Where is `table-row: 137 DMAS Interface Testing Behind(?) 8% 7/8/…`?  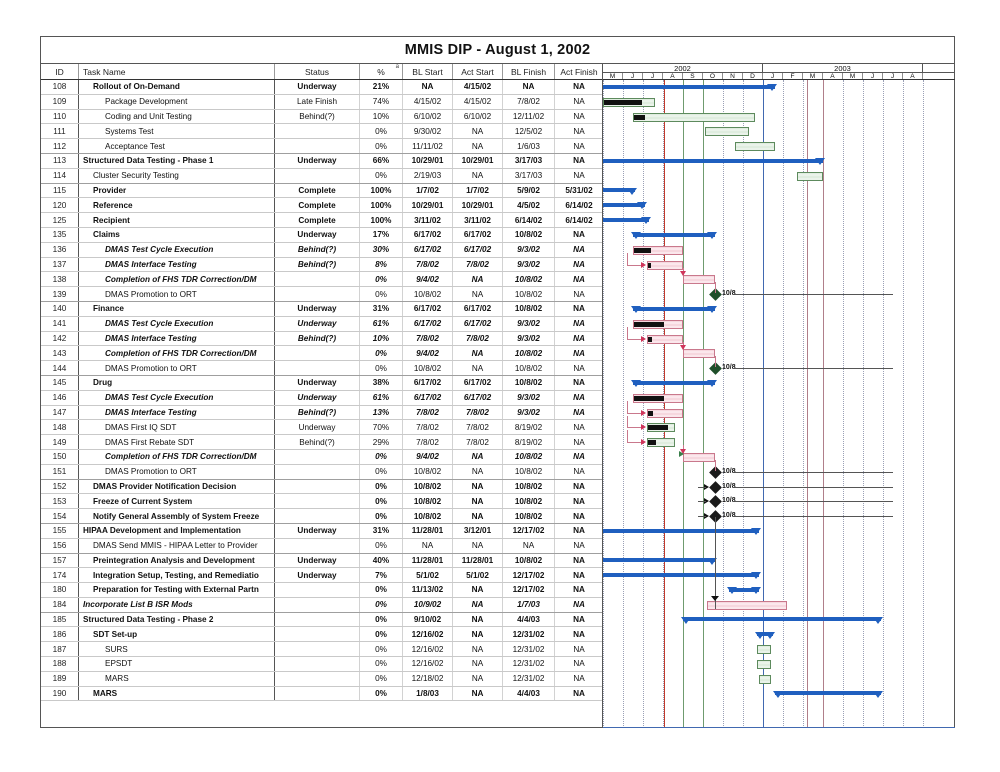
table-row: 137 DMAS Interface Testing Behind(?) 8% 7/8/… is located at coordinates (321, 265).